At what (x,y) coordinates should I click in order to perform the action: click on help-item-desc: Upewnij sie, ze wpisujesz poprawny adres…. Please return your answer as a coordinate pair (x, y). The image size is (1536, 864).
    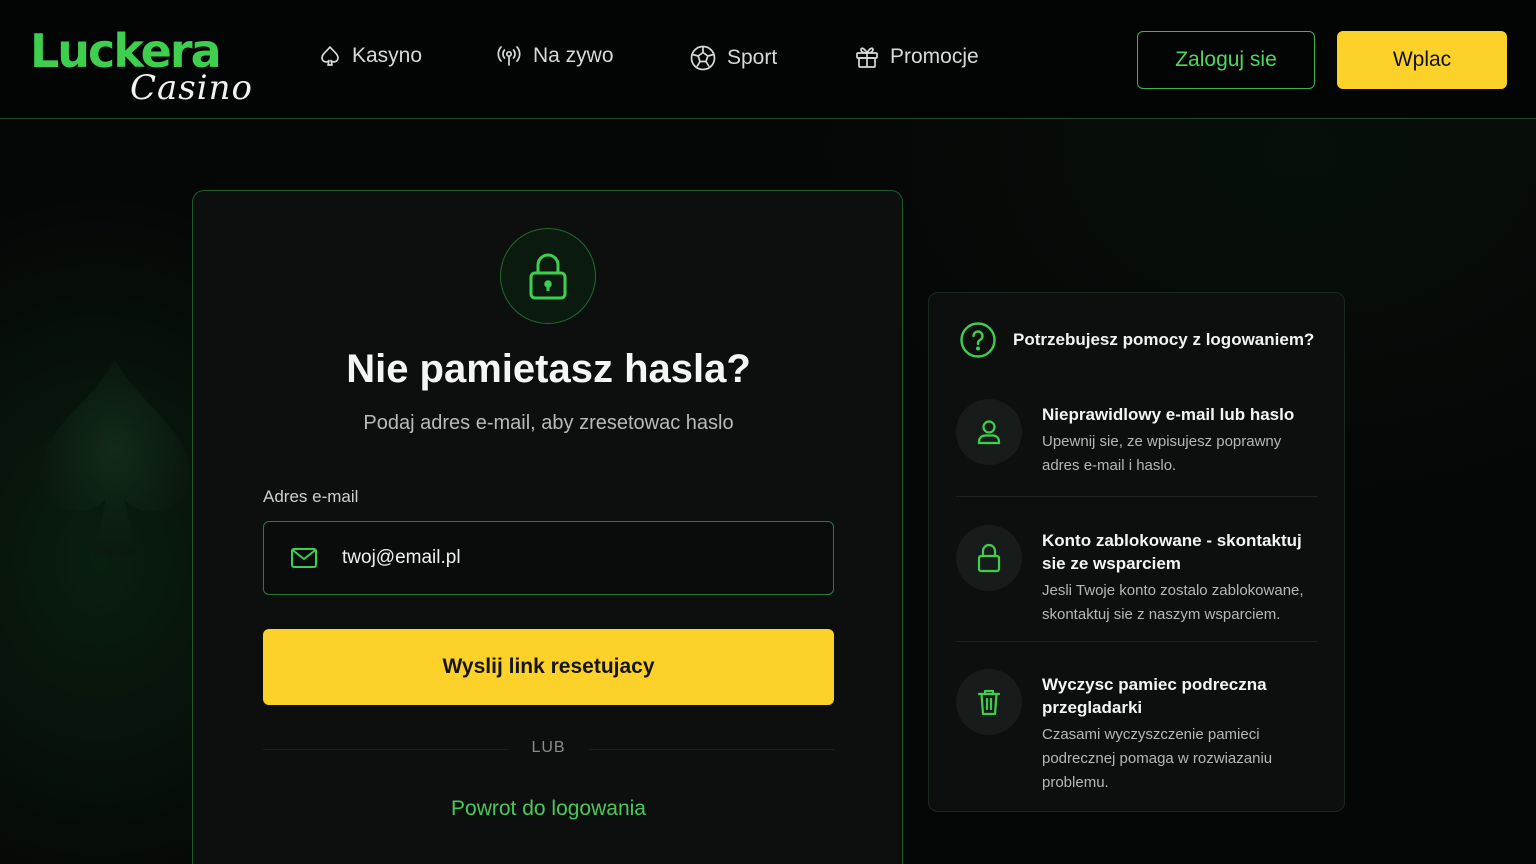
    Looking at the image, I should click on (1162, 453).